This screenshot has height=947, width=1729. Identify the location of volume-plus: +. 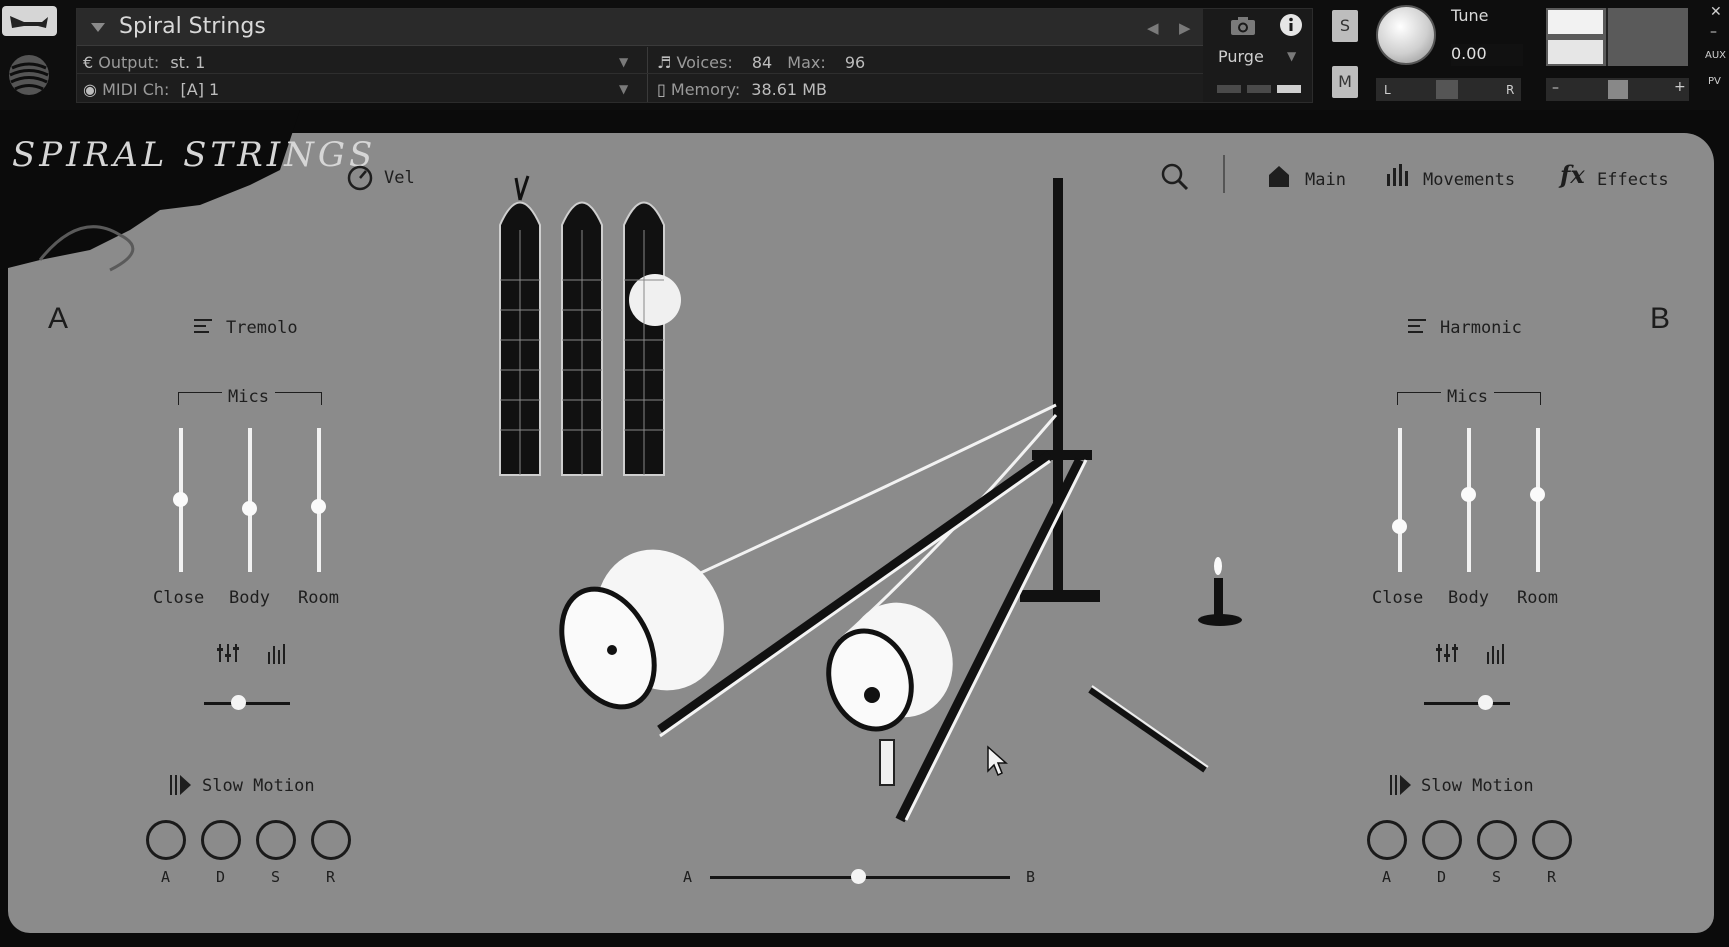
(1680, 87).